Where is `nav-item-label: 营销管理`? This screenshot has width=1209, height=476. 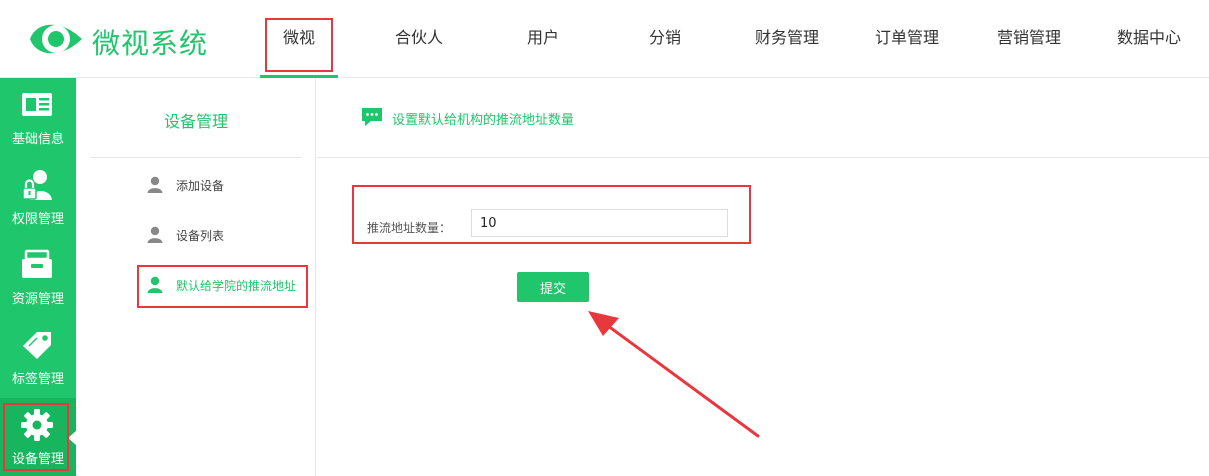 nav-item-label: 营销管理 is located at coordinates (1028, 37).